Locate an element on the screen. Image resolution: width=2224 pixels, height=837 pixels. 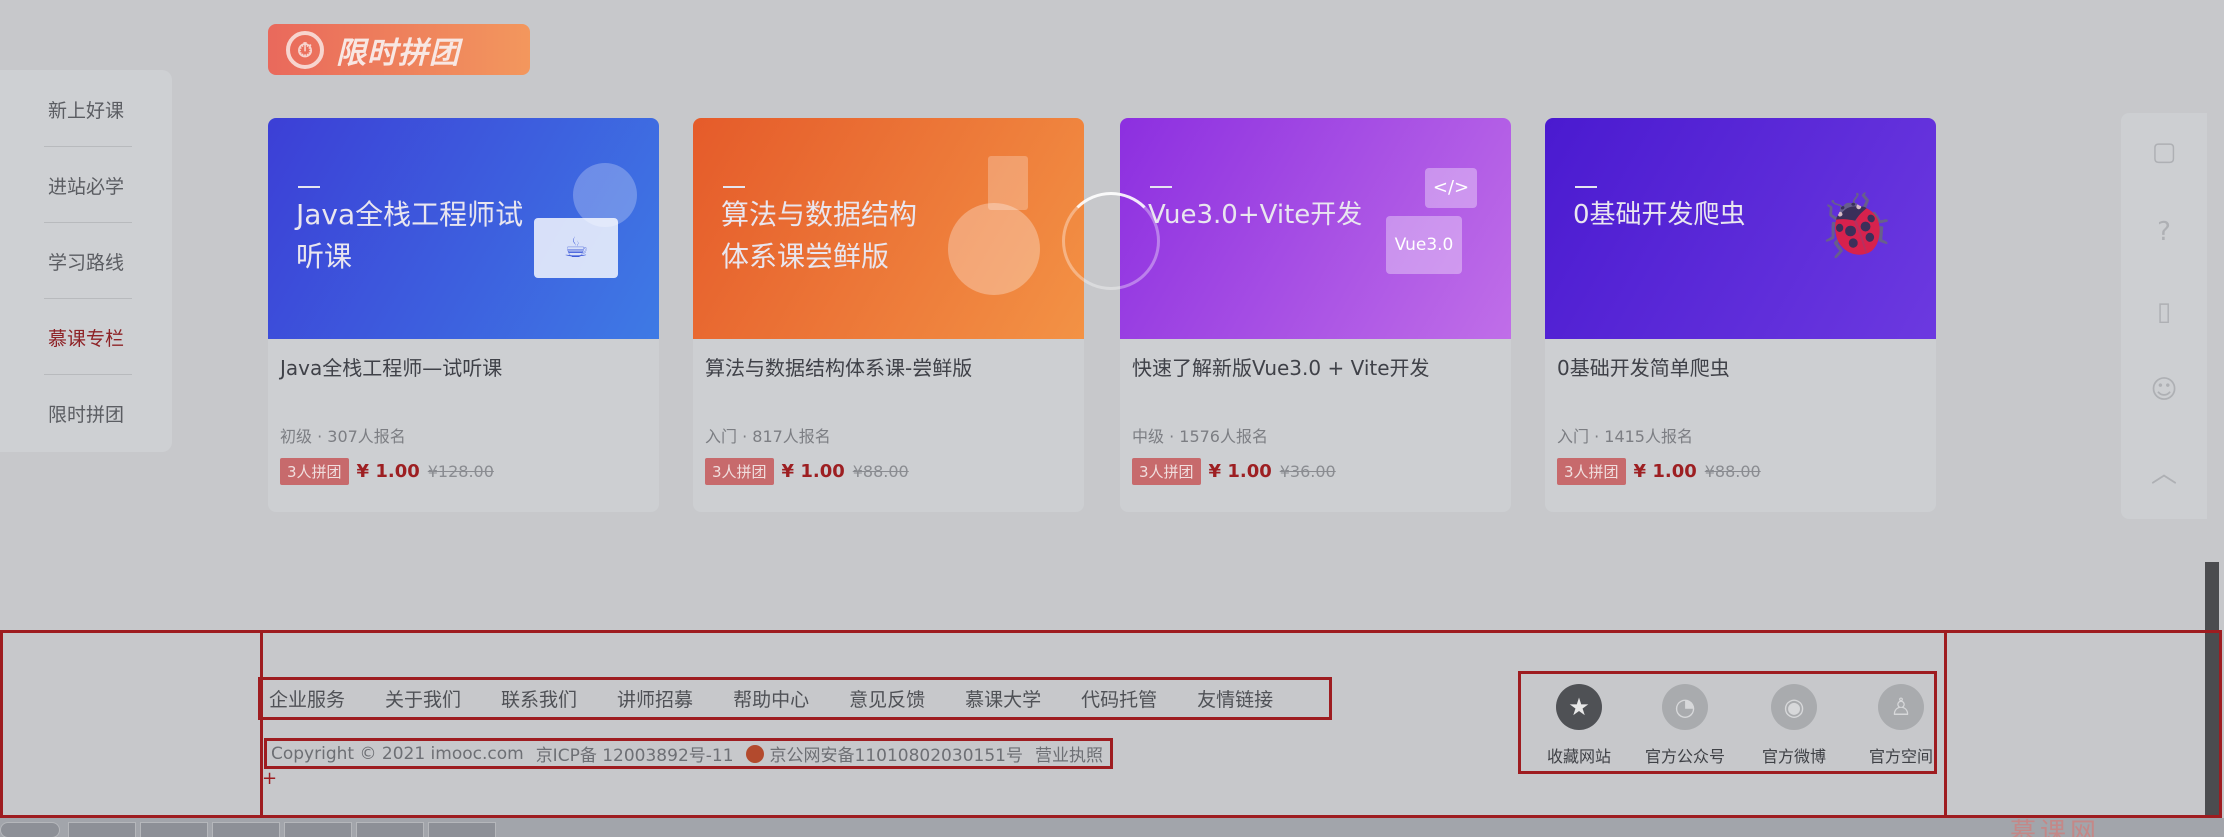
footer-link: 企业服务 is located at coordinates (307, 698).